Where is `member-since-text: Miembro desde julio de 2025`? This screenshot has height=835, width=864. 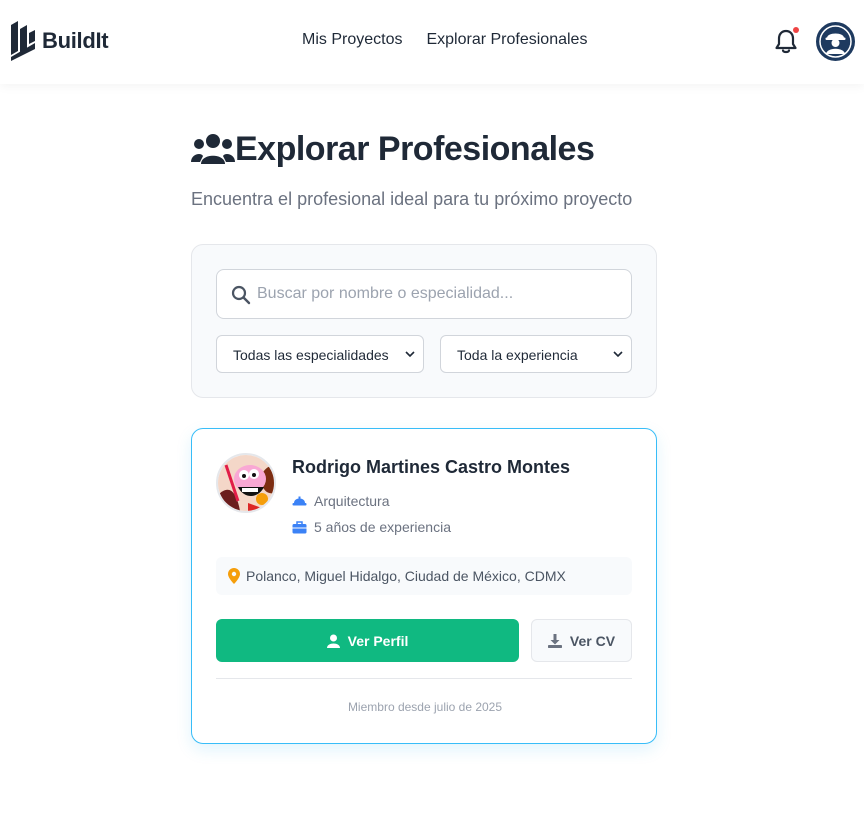
member-since-text: Miembro desde julio de 2025 is located at coordinates (425, 707).